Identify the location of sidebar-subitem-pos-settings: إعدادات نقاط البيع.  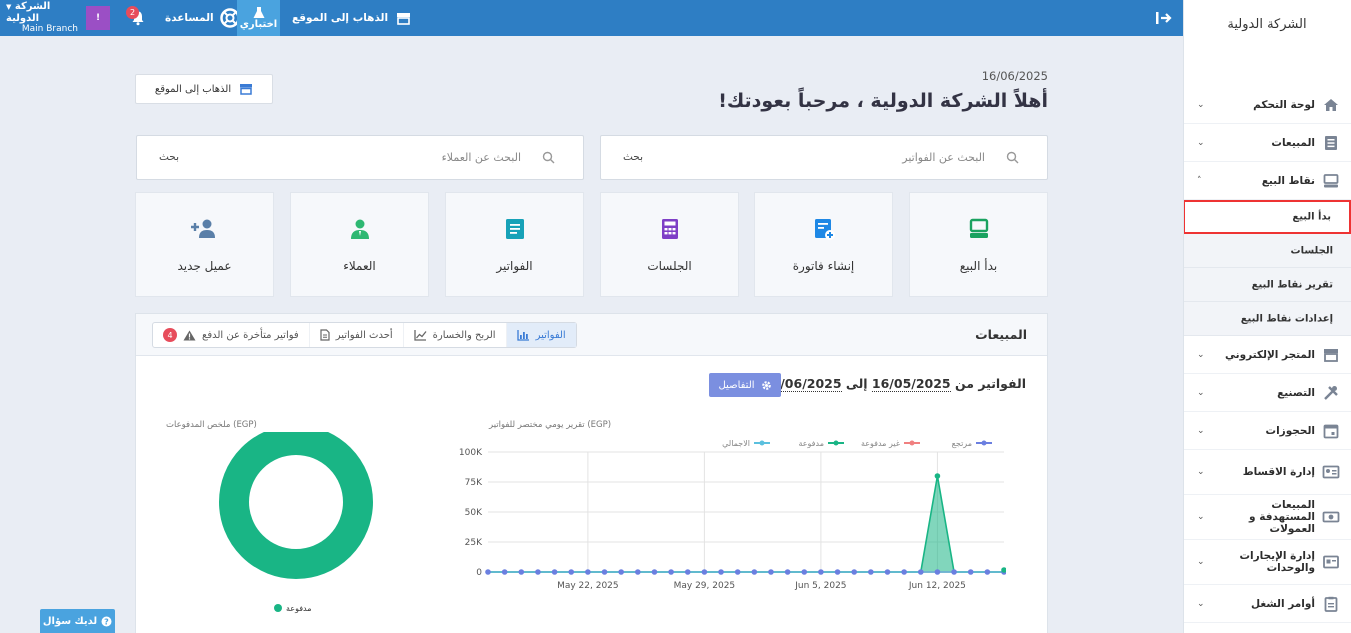
(1267, 319).